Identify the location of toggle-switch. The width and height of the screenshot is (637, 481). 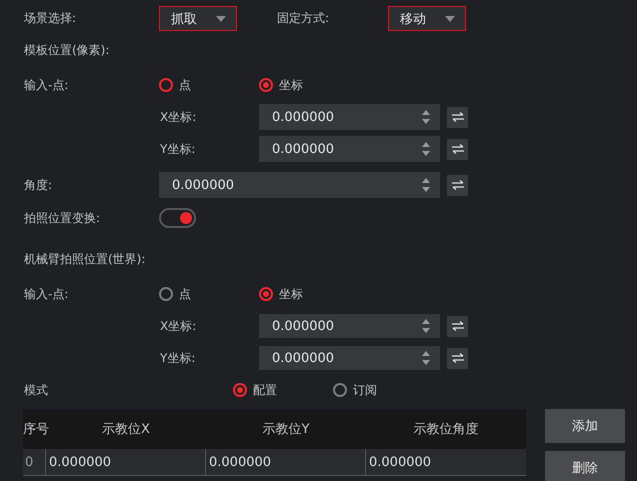
(177, 218).